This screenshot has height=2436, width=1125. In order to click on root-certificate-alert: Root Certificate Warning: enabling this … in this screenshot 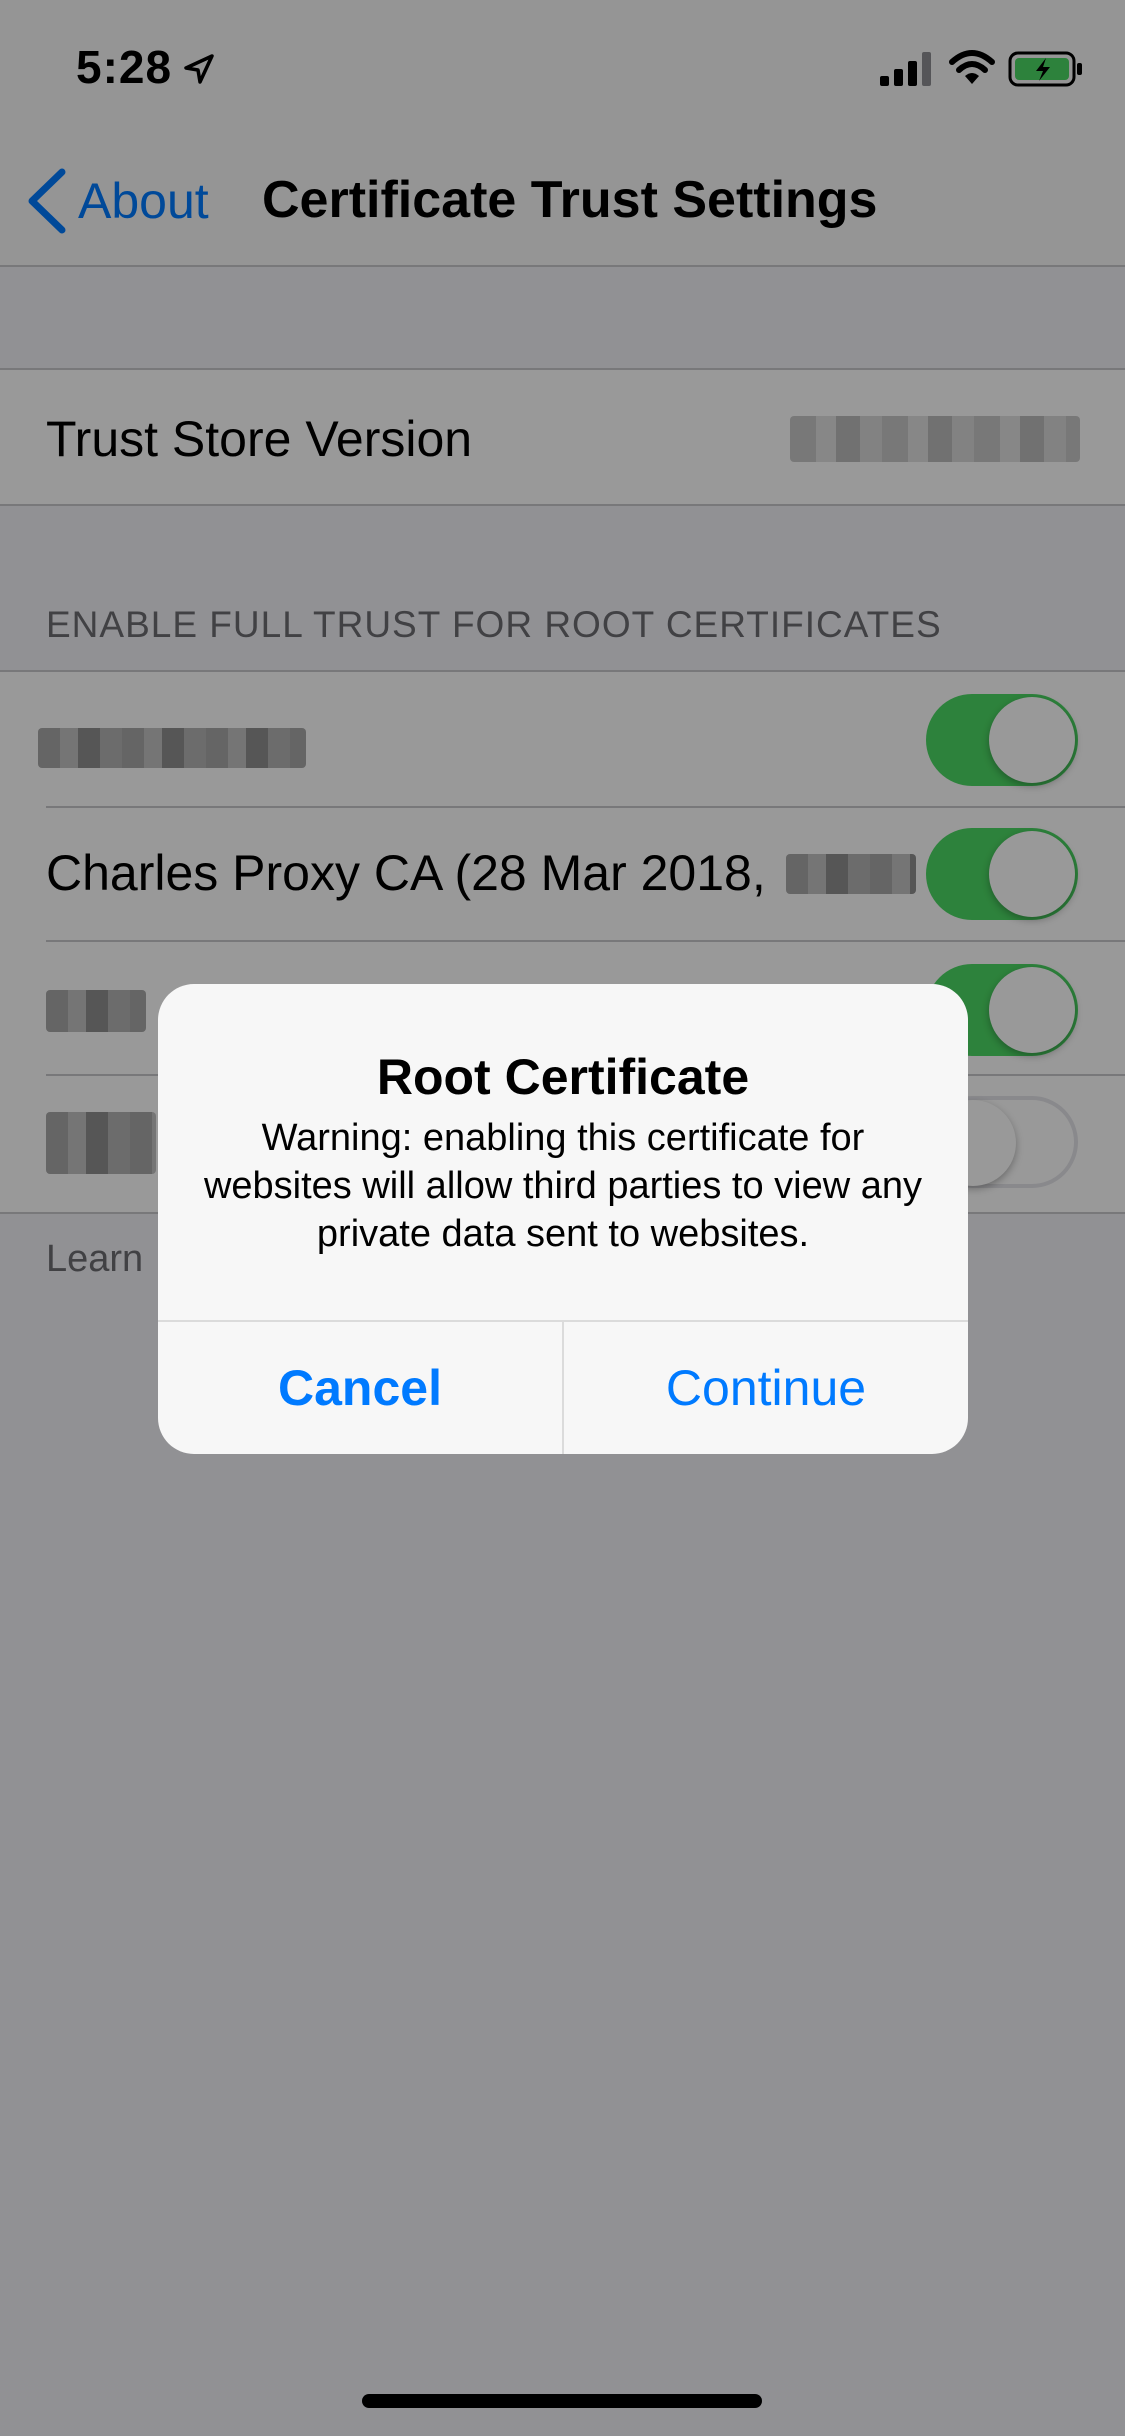, I will do `click(563, 1219)`.